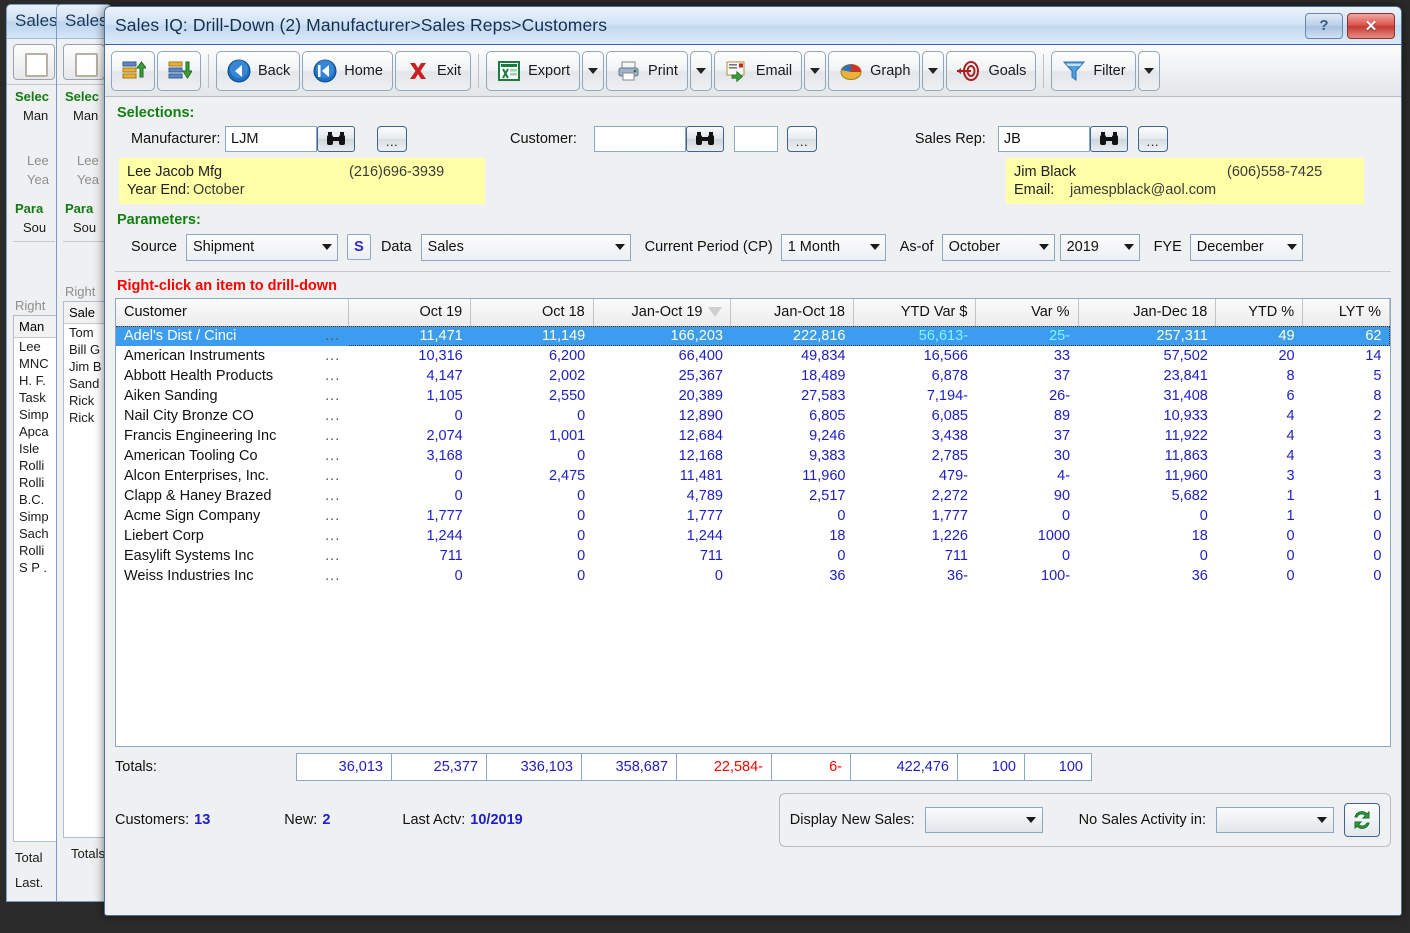 Image resolution: width=1410 pixels, height=933 pixels. Describe the element at coordinates (175, 172) in the screenshot. I see `manufacturer-info-name: Lee Jacob Mfg` at that location.